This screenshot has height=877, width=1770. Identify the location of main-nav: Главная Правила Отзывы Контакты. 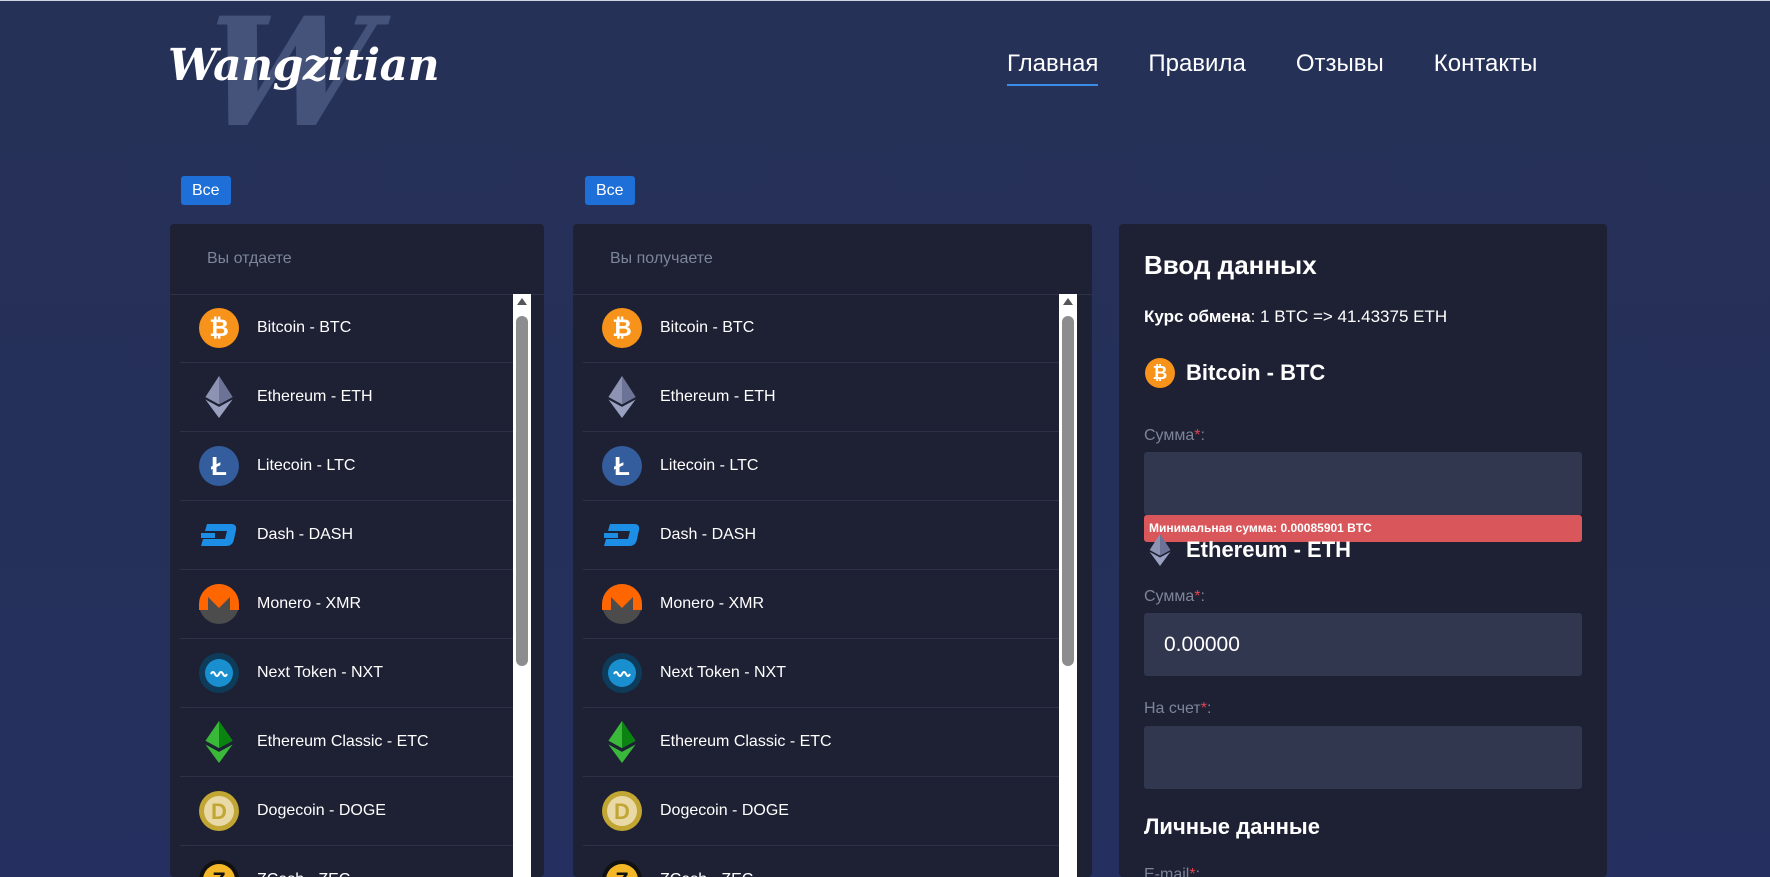
(1297, 68).